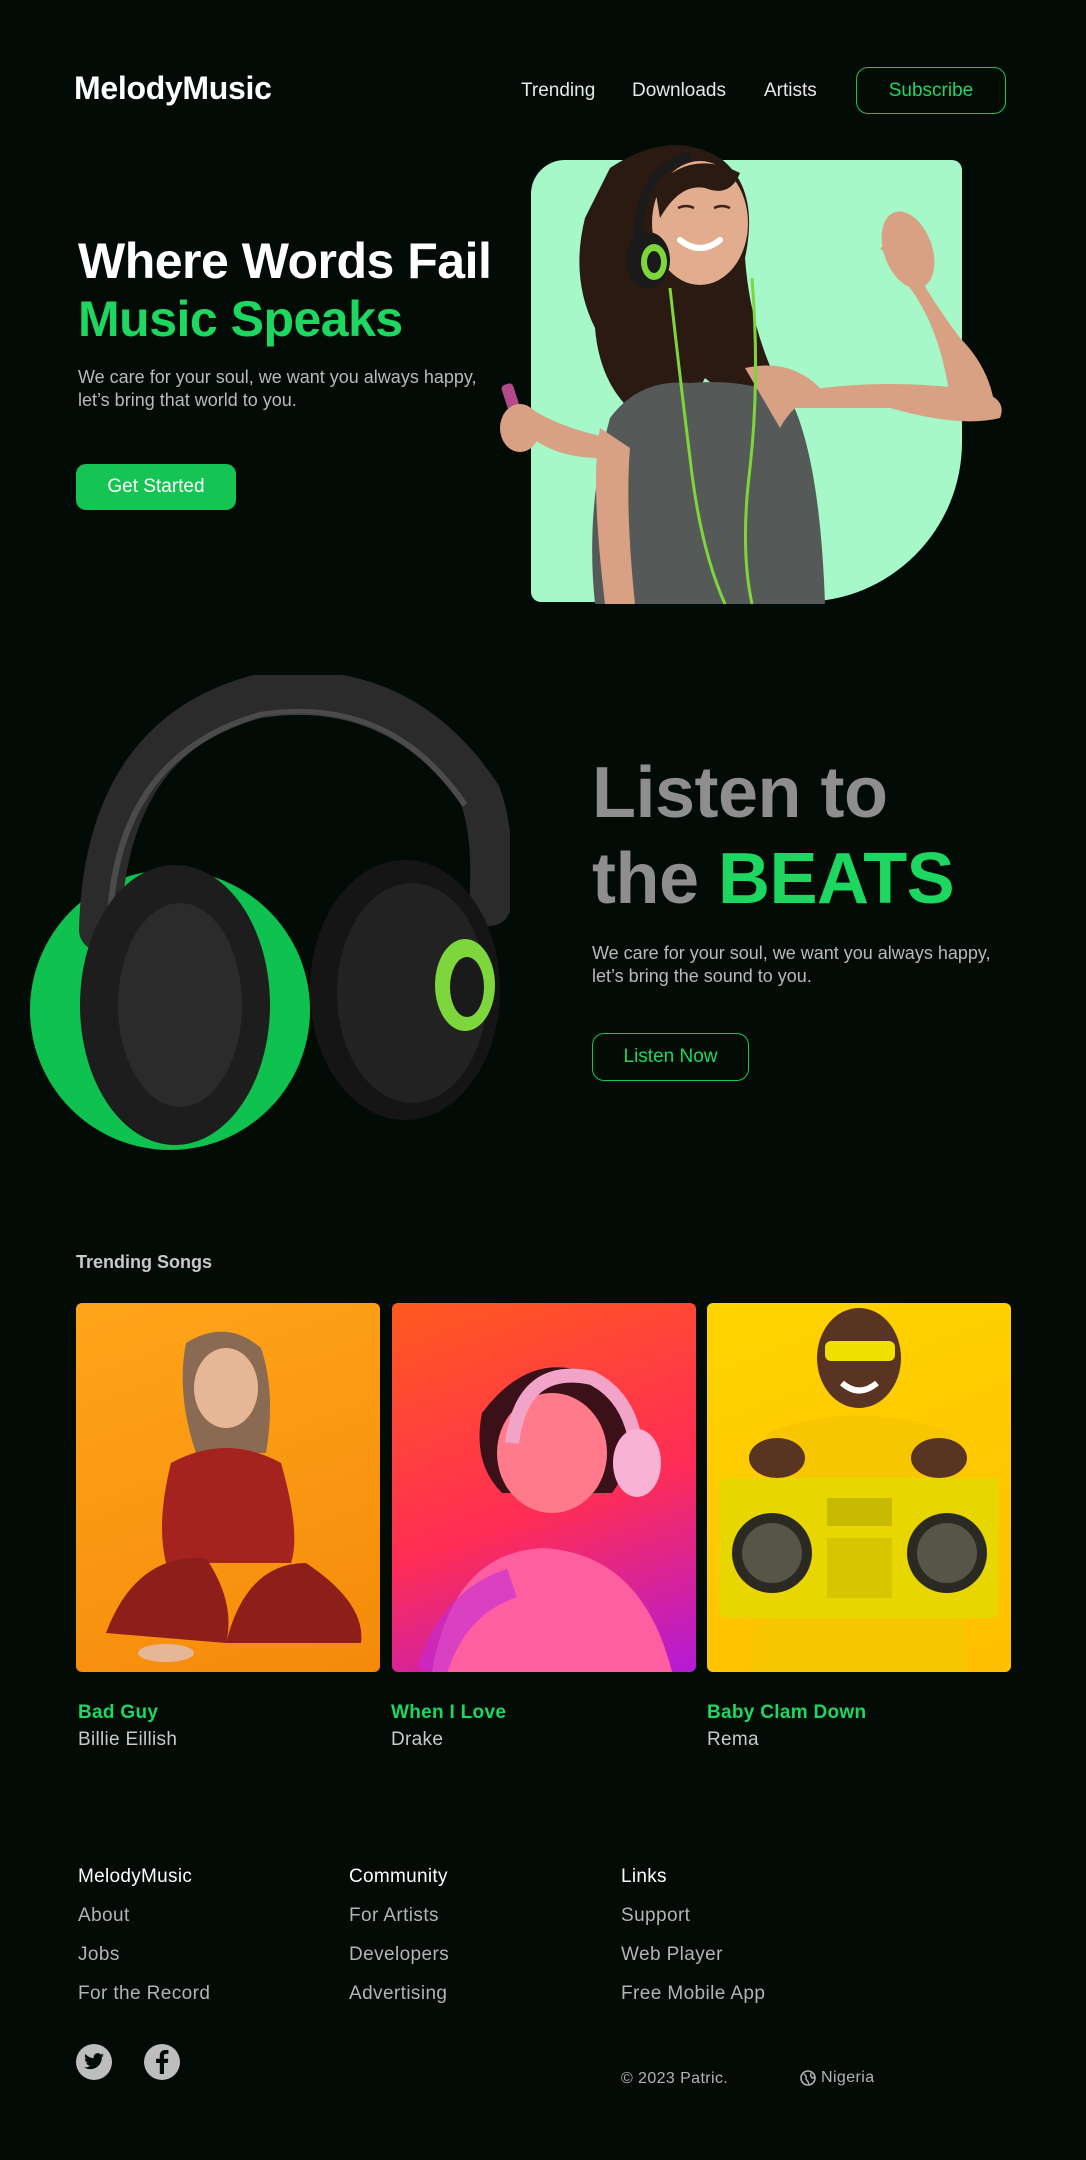 This screenshot has width=1086, height=2160. I want to click on get-started-button: Get Started, so click(156, 487).